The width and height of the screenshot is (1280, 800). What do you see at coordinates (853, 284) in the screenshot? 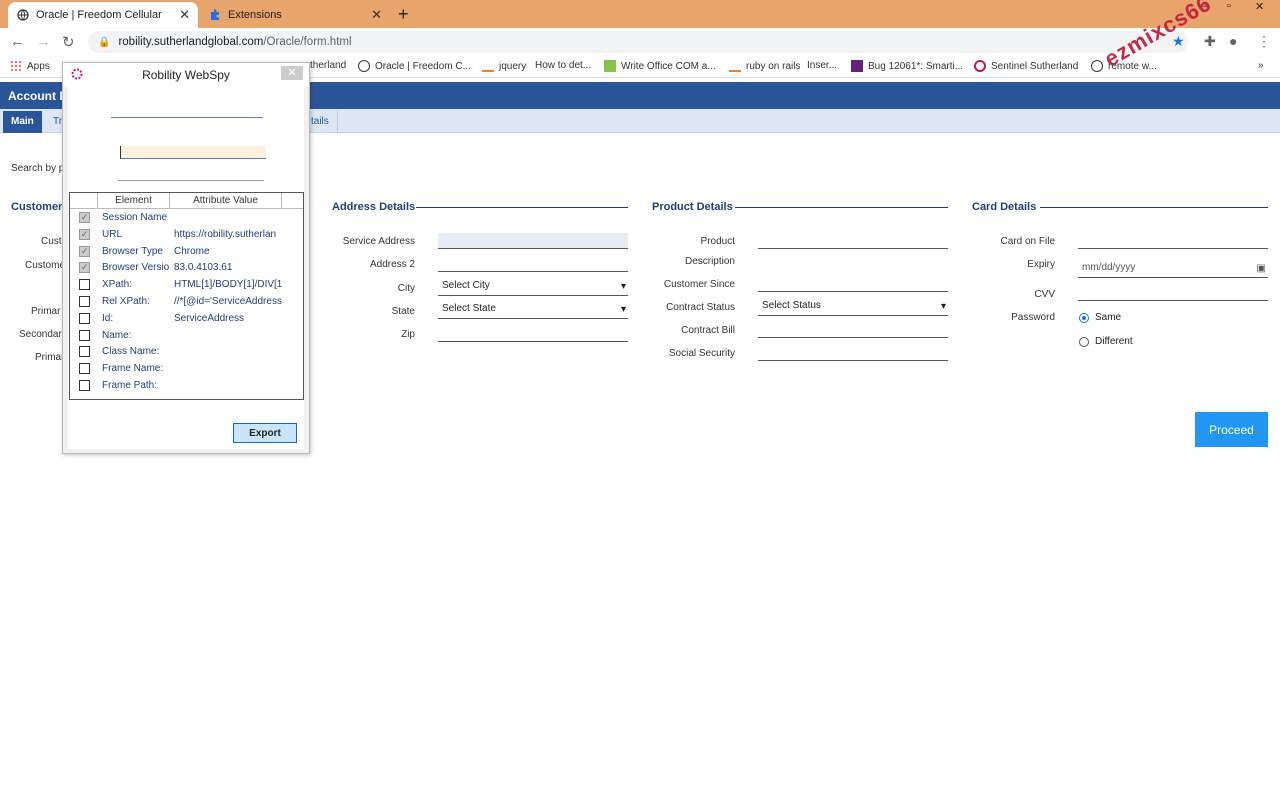
I see `customer-since-input` at bounding box center [853, 284].